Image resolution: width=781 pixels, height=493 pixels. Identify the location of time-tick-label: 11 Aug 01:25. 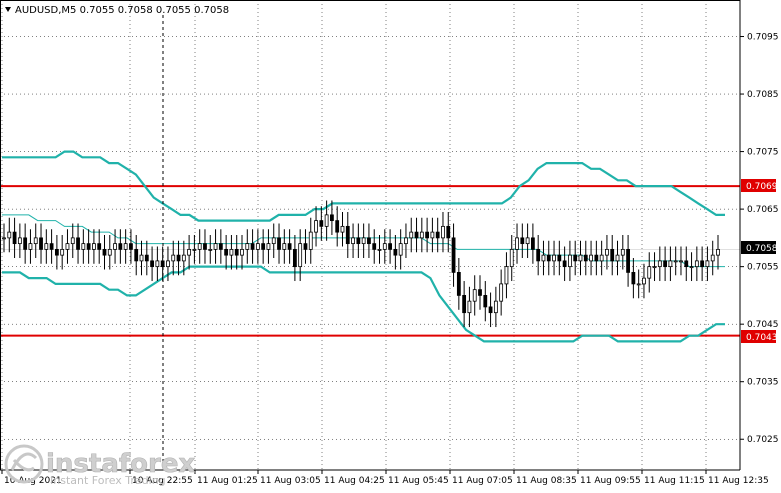
(227, 481).